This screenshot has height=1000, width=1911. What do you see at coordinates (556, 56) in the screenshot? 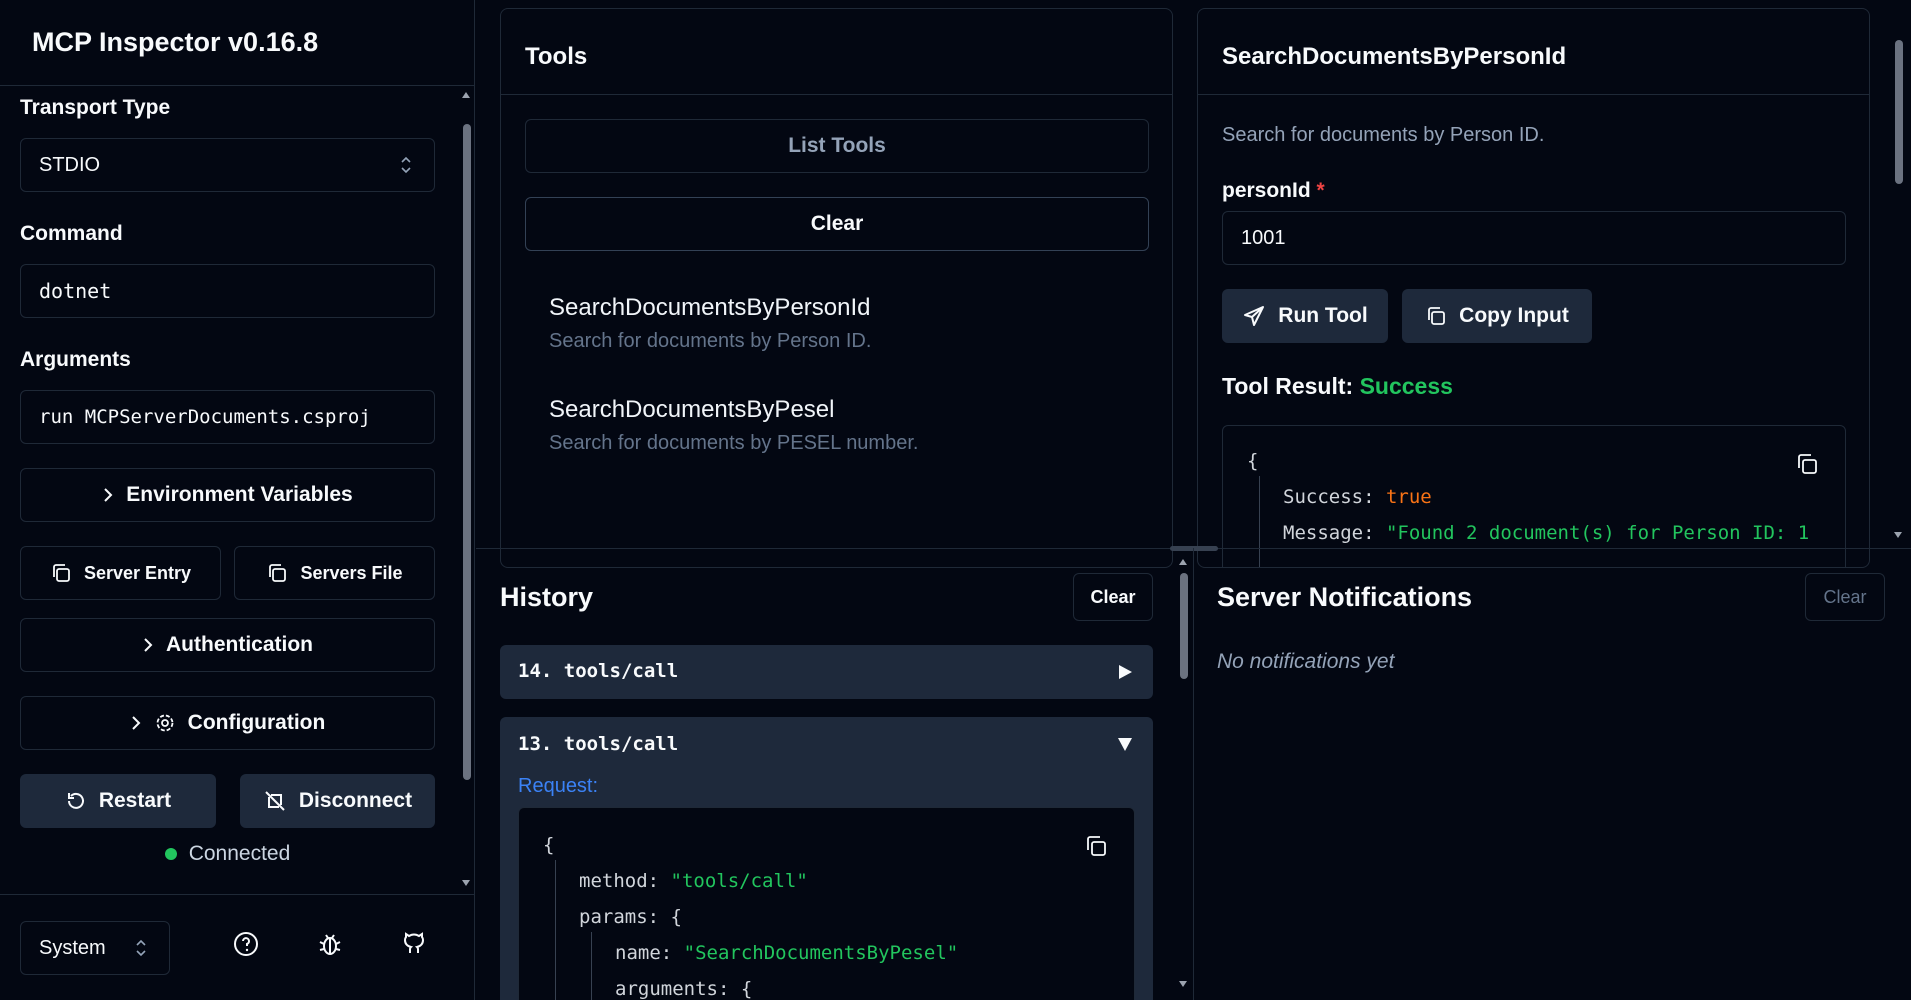
I see `tools-title: Tools` at bounding box center [556, 56].